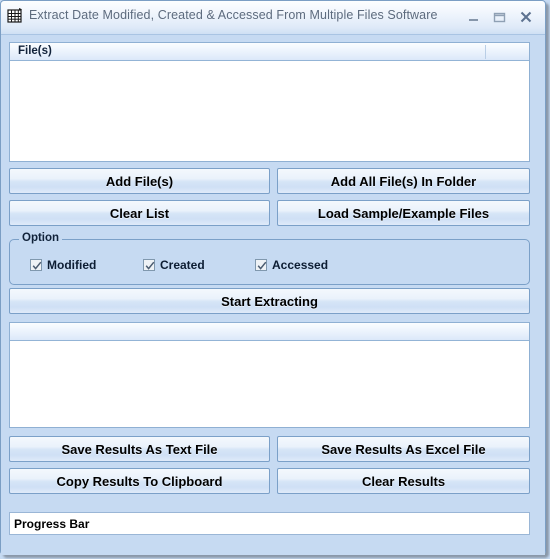  Describe the element at coordinates (52, 523) in the screenshot. I see `progress-bar-label: Progress Bar` at that location.